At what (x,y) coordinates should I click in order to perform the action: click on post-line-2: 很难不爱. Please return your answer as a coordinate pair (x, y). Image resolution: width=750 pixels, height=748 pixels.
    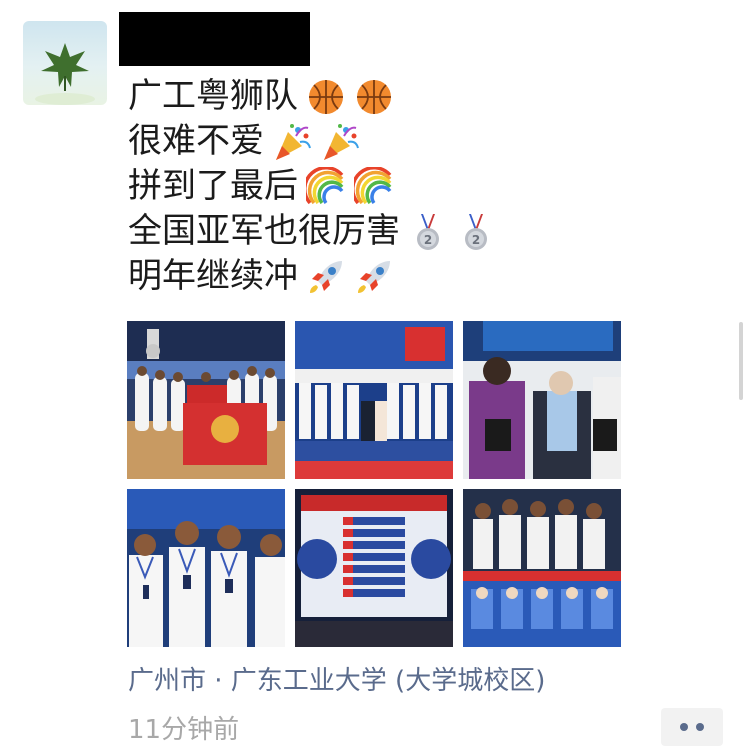
    Looking at the image, I should click on (312, 141).